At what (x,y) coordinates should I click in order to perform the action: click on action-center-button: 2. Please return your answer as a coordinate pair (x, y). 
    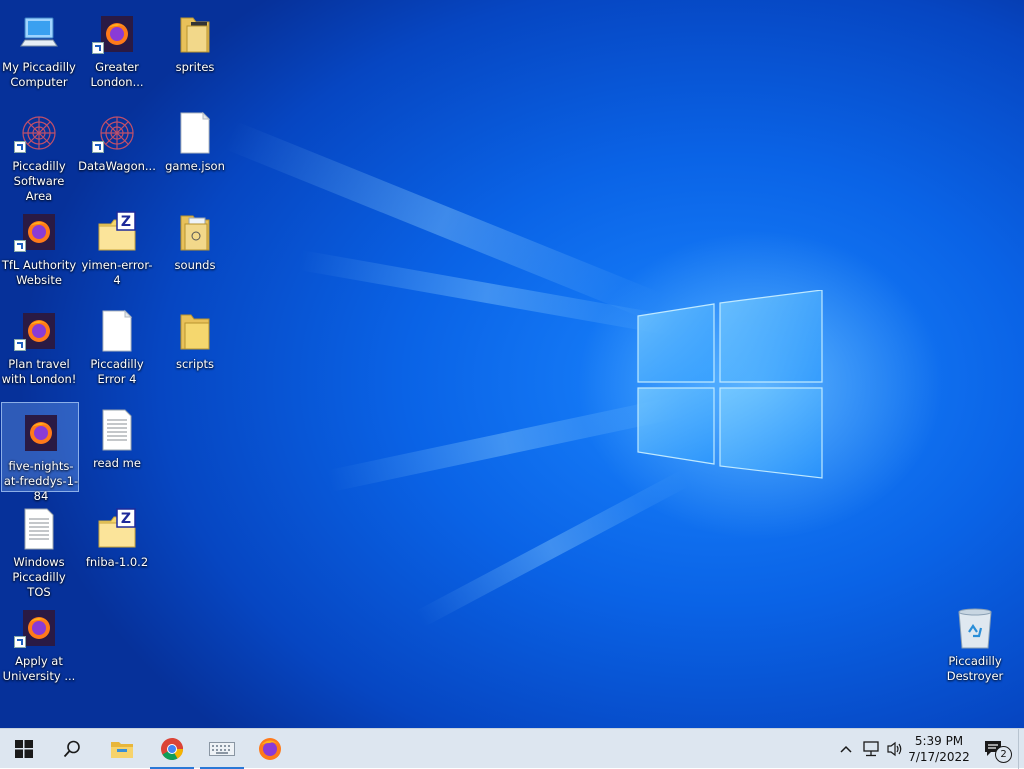
    Looking at the image, I should click on (995, 749).